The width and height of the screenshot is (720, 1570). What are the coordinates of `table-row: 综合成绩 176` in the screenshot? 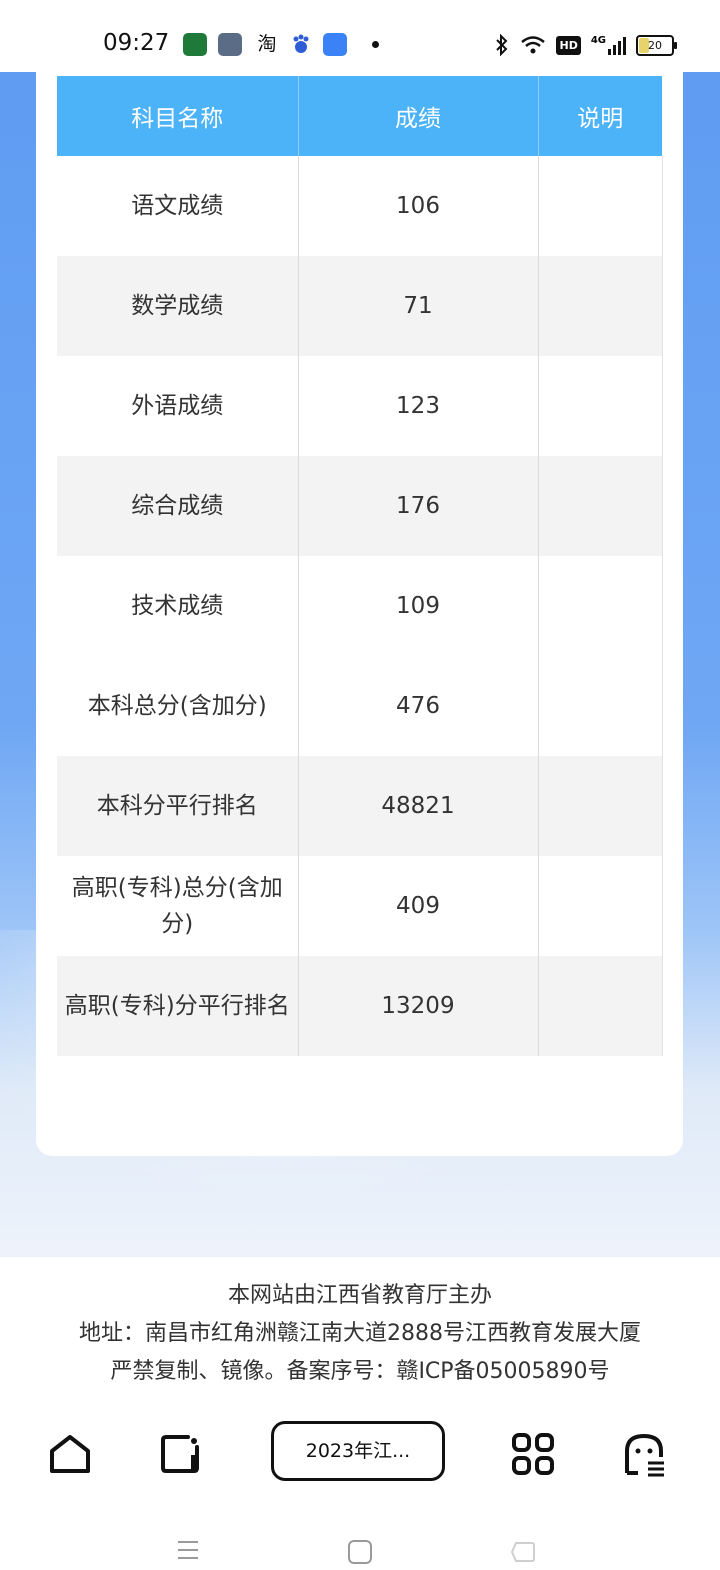 It's located at (360, 506).